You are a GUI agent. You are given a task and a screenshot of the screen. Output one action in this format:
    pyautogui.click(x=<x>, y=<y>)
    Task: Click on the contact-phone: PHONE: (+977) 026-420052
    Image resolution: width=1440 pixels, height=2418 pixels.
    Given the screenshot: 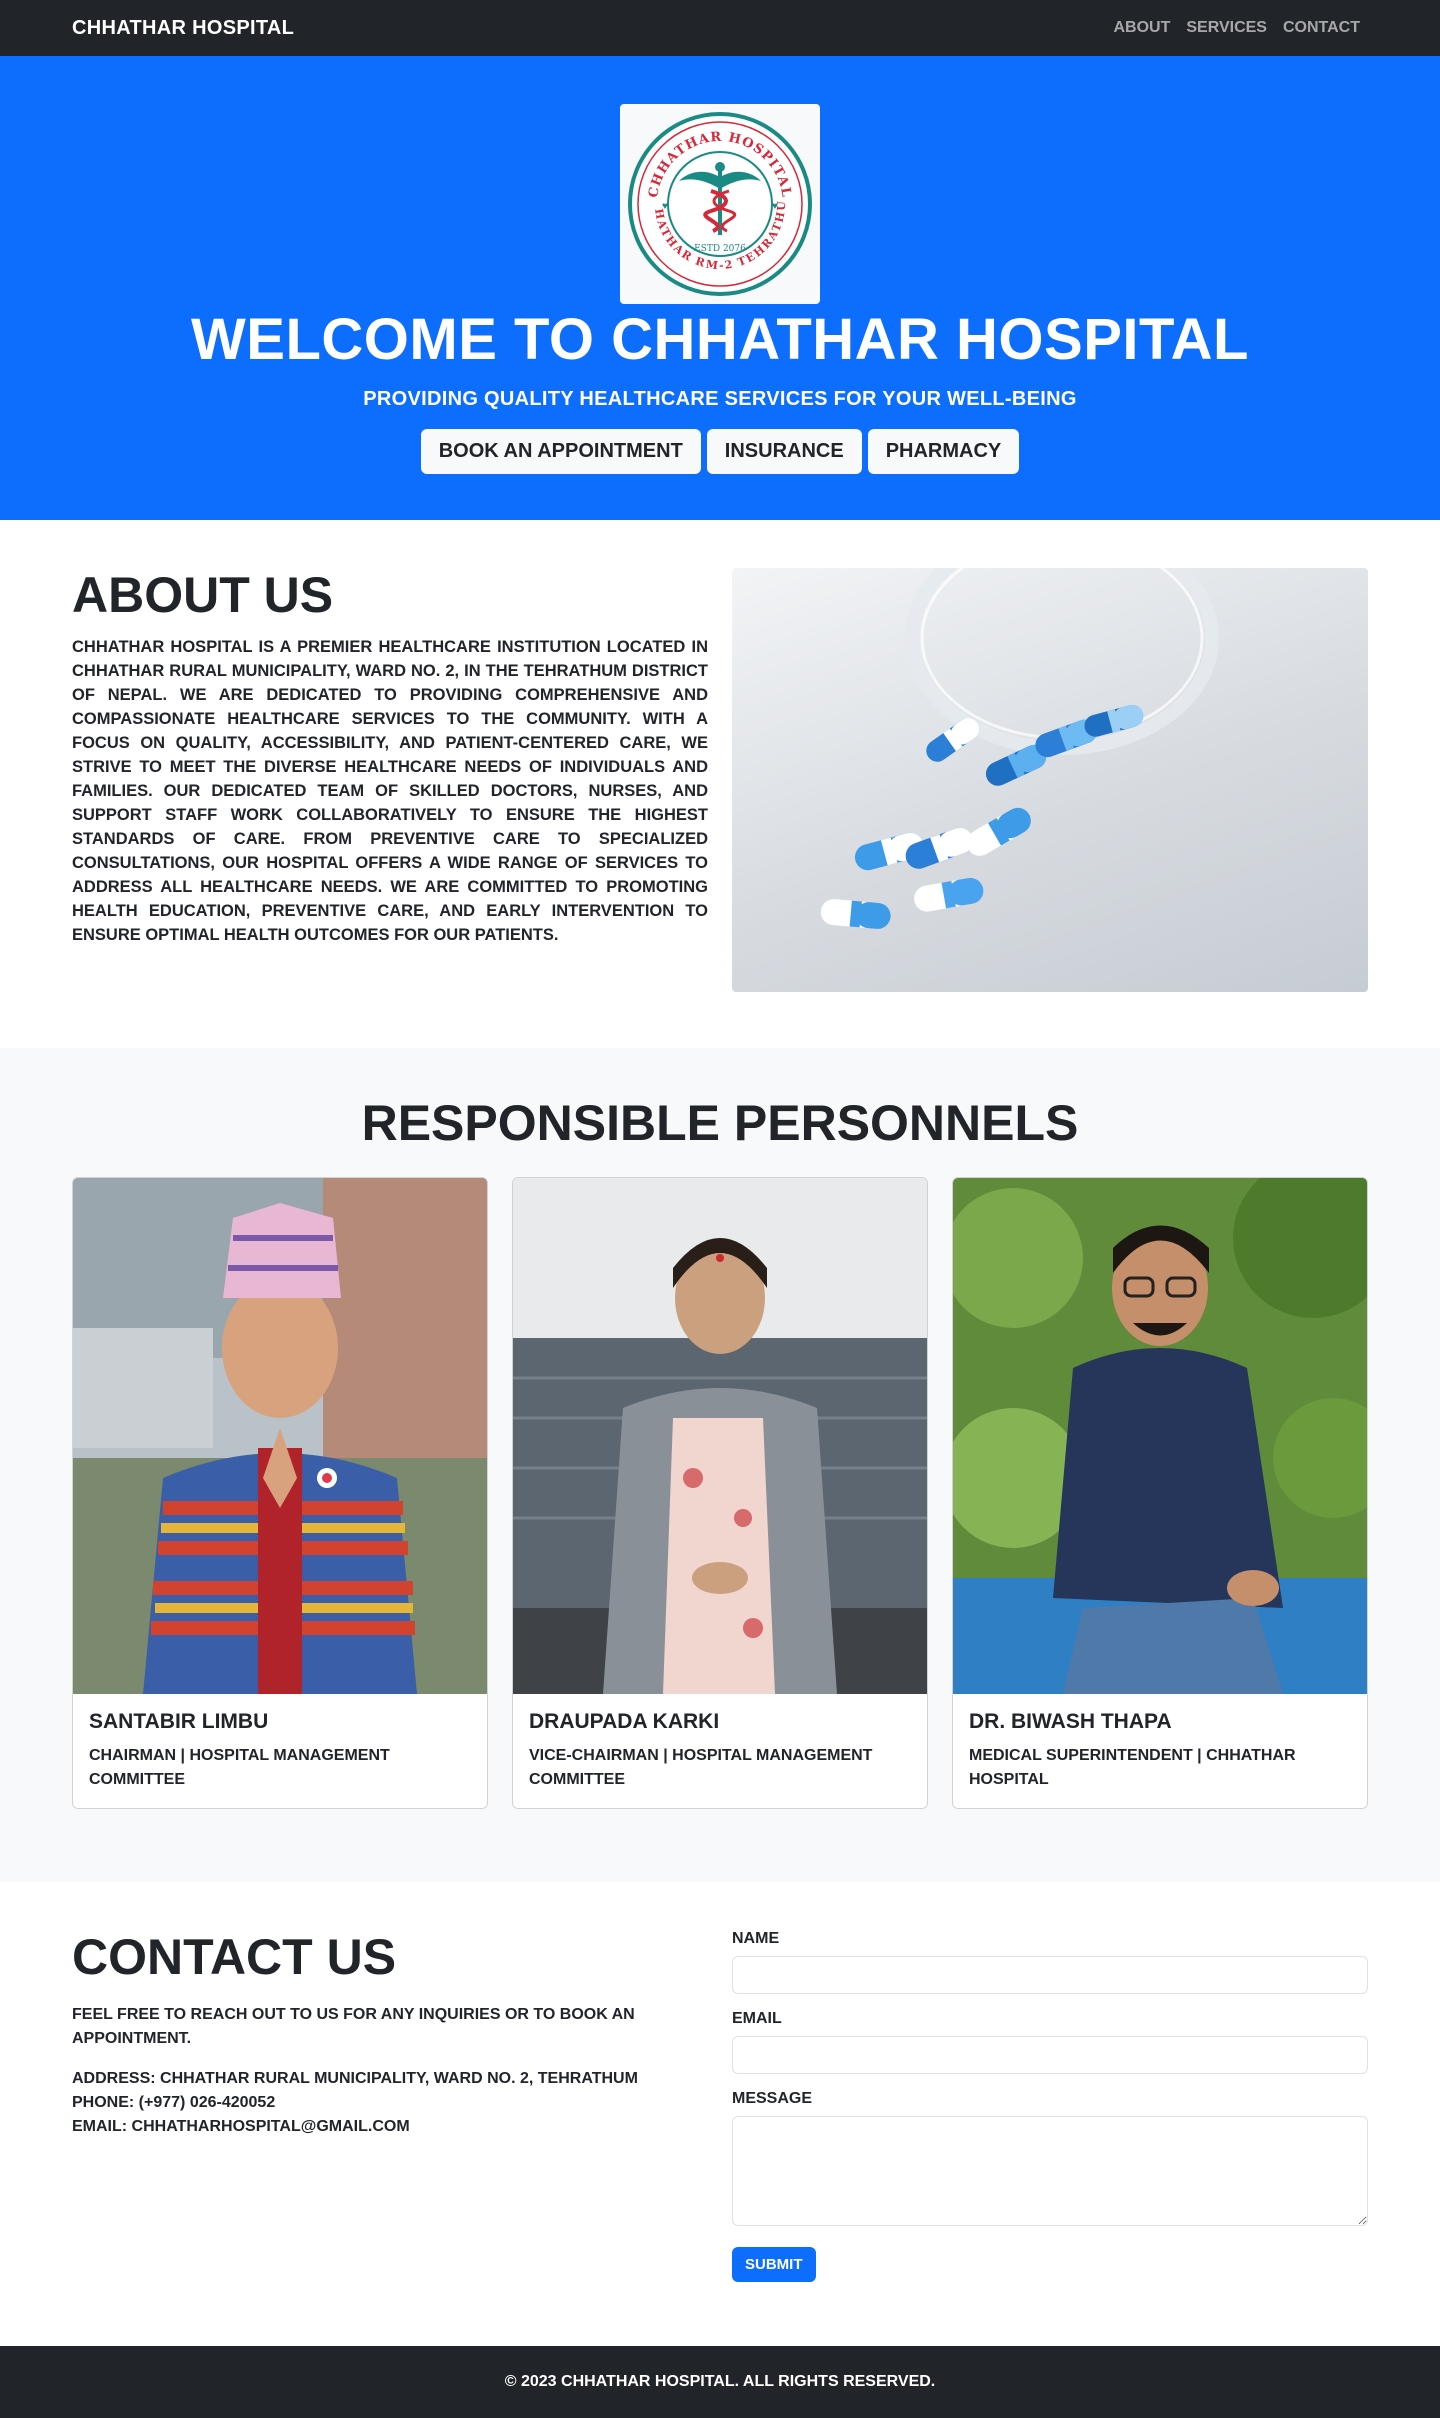 What is the action you would take?
    pyautogui.click(x=174, y=2102)
    